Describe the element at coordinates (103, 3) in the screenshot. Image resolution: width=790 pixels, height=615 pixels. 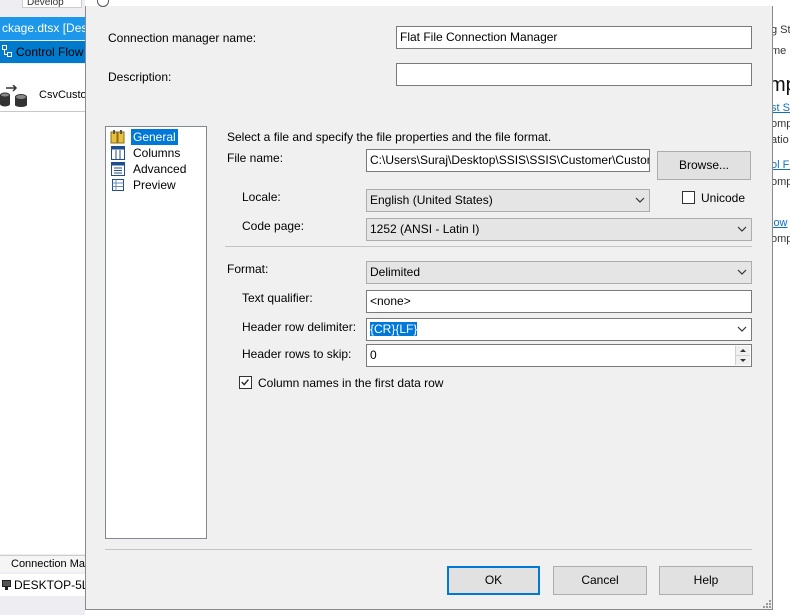
I see `dialog-app-icon` at that location.